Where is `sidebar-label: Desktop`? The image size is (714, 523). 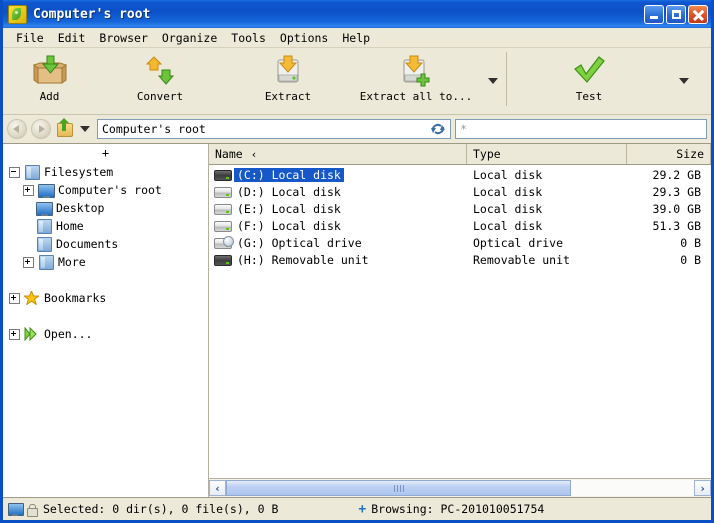
sidebar-label: Desktop is located at coordinates (80, 208).